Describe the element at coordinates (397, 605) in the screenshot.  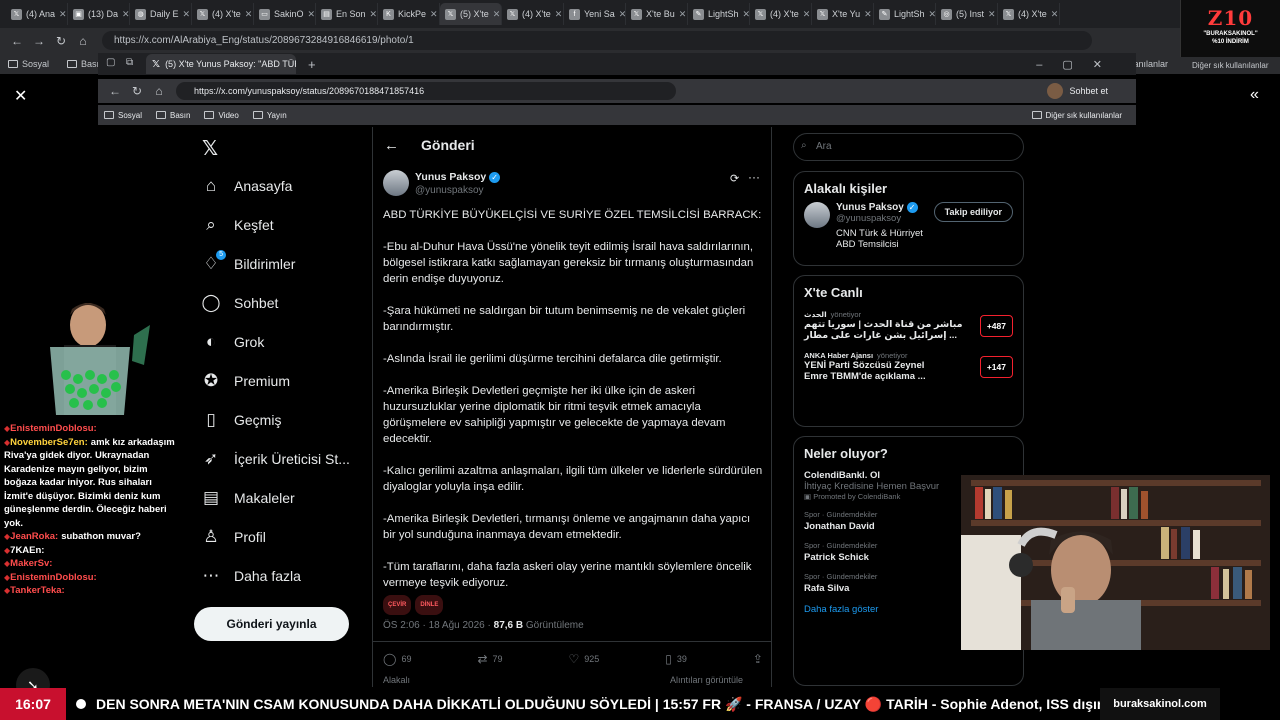
I see `tag-pill: ÇEVİR` at that location.